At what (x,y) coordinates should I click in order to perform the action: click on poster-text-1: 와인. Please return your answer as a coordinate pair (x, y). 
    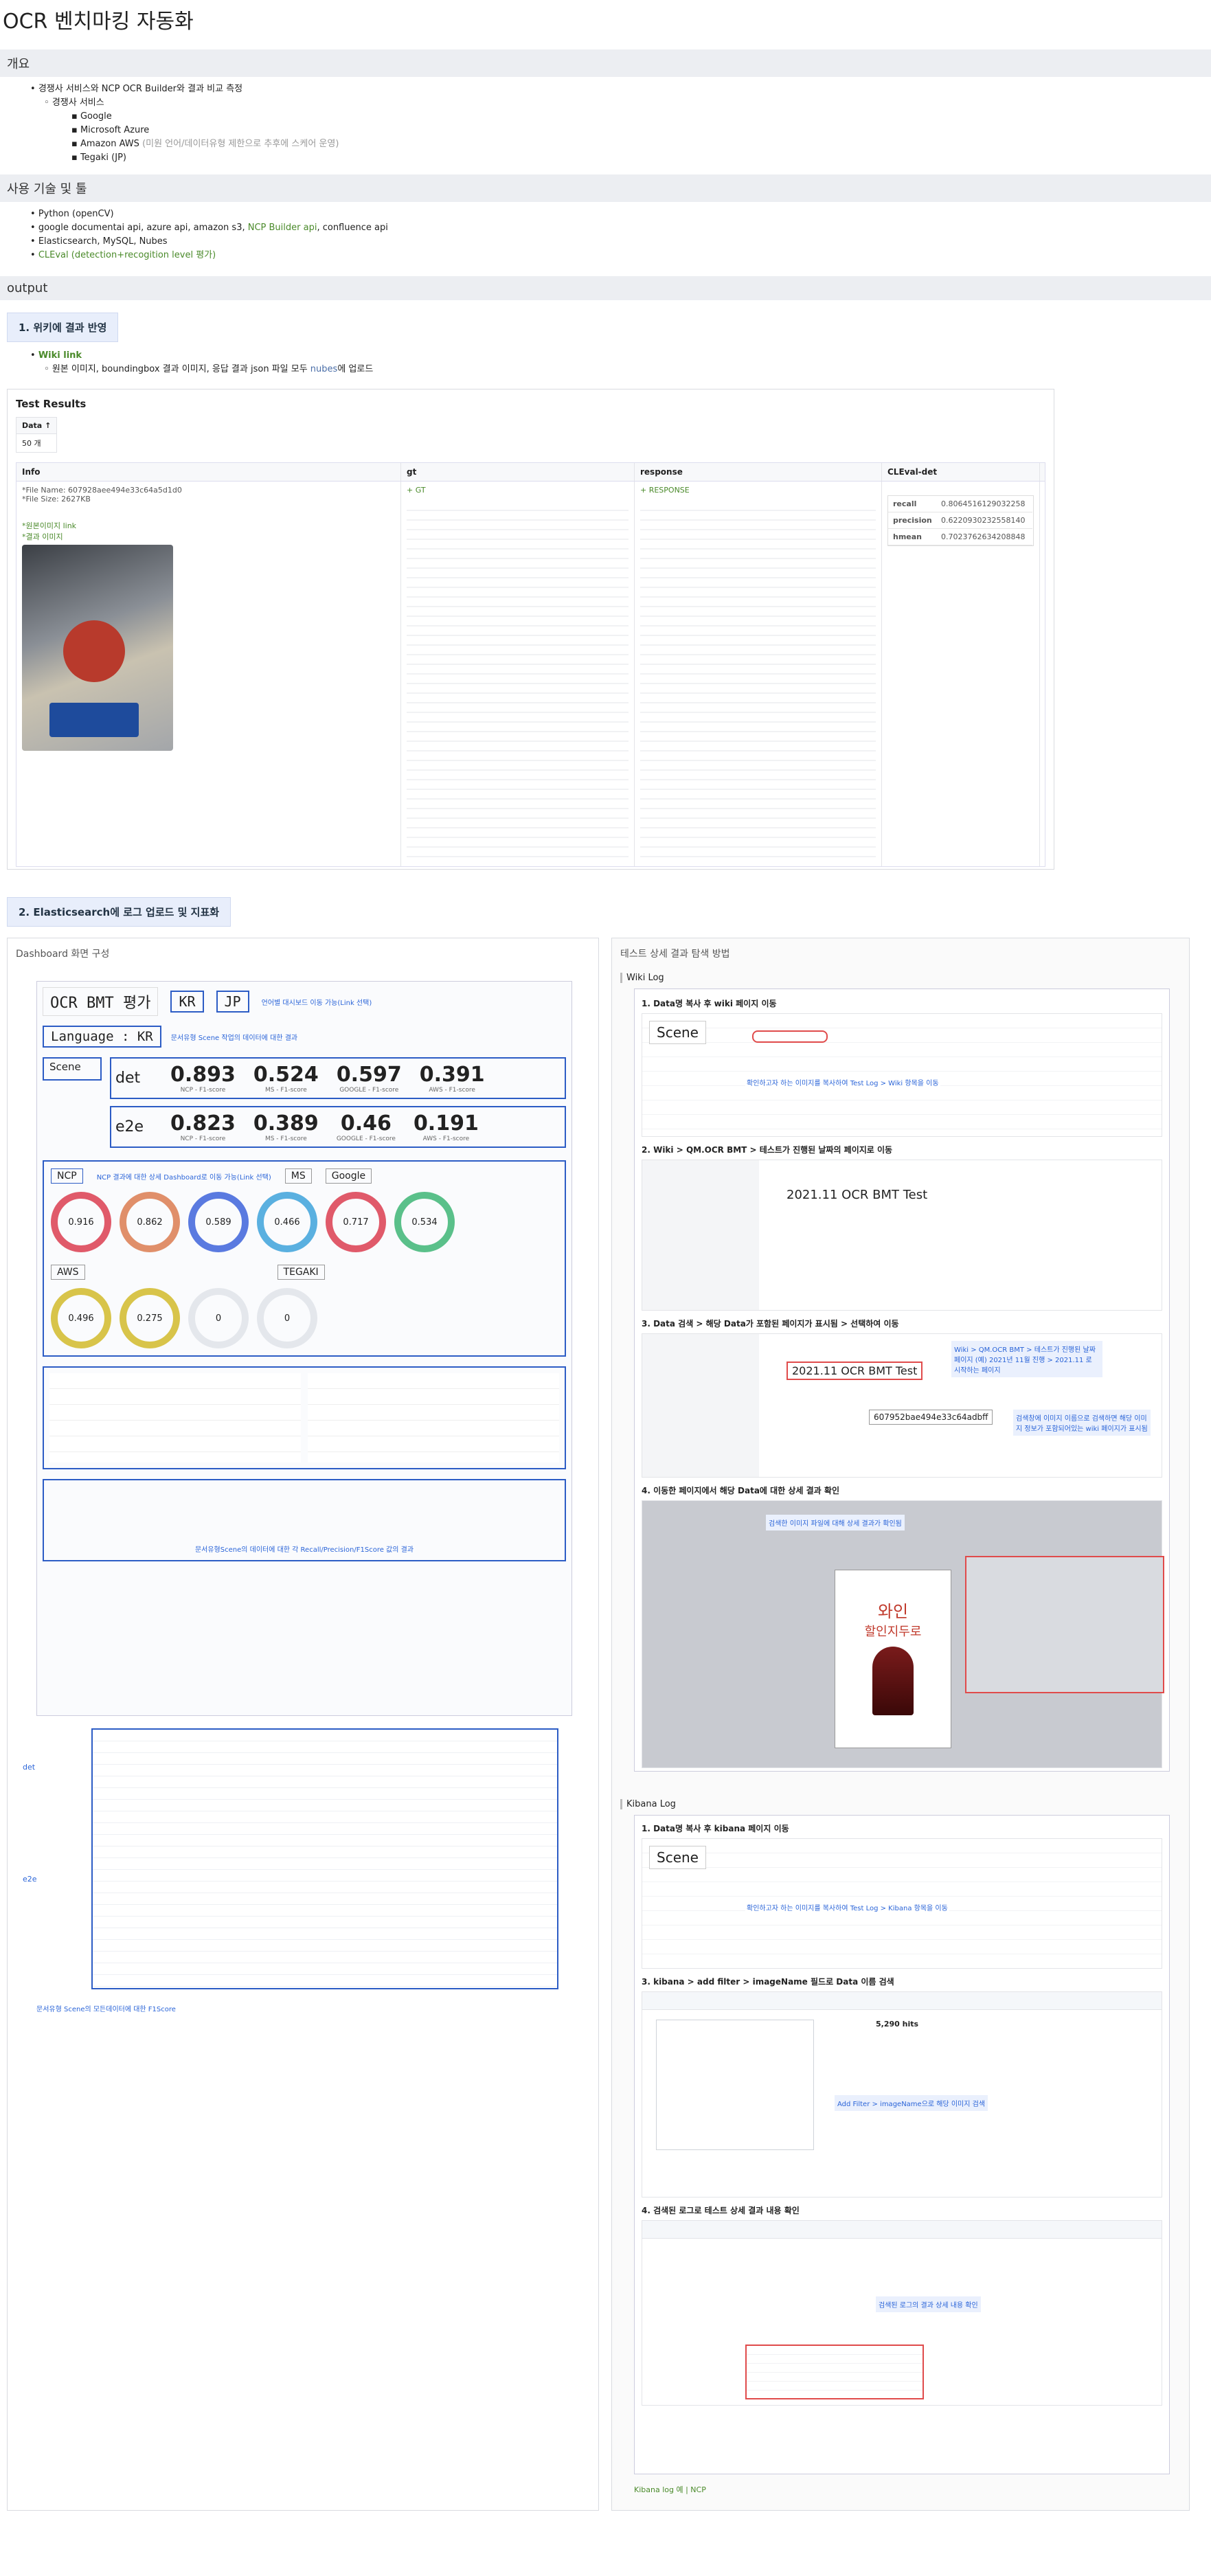
    Looking at the image, I should click on (893, 1611).